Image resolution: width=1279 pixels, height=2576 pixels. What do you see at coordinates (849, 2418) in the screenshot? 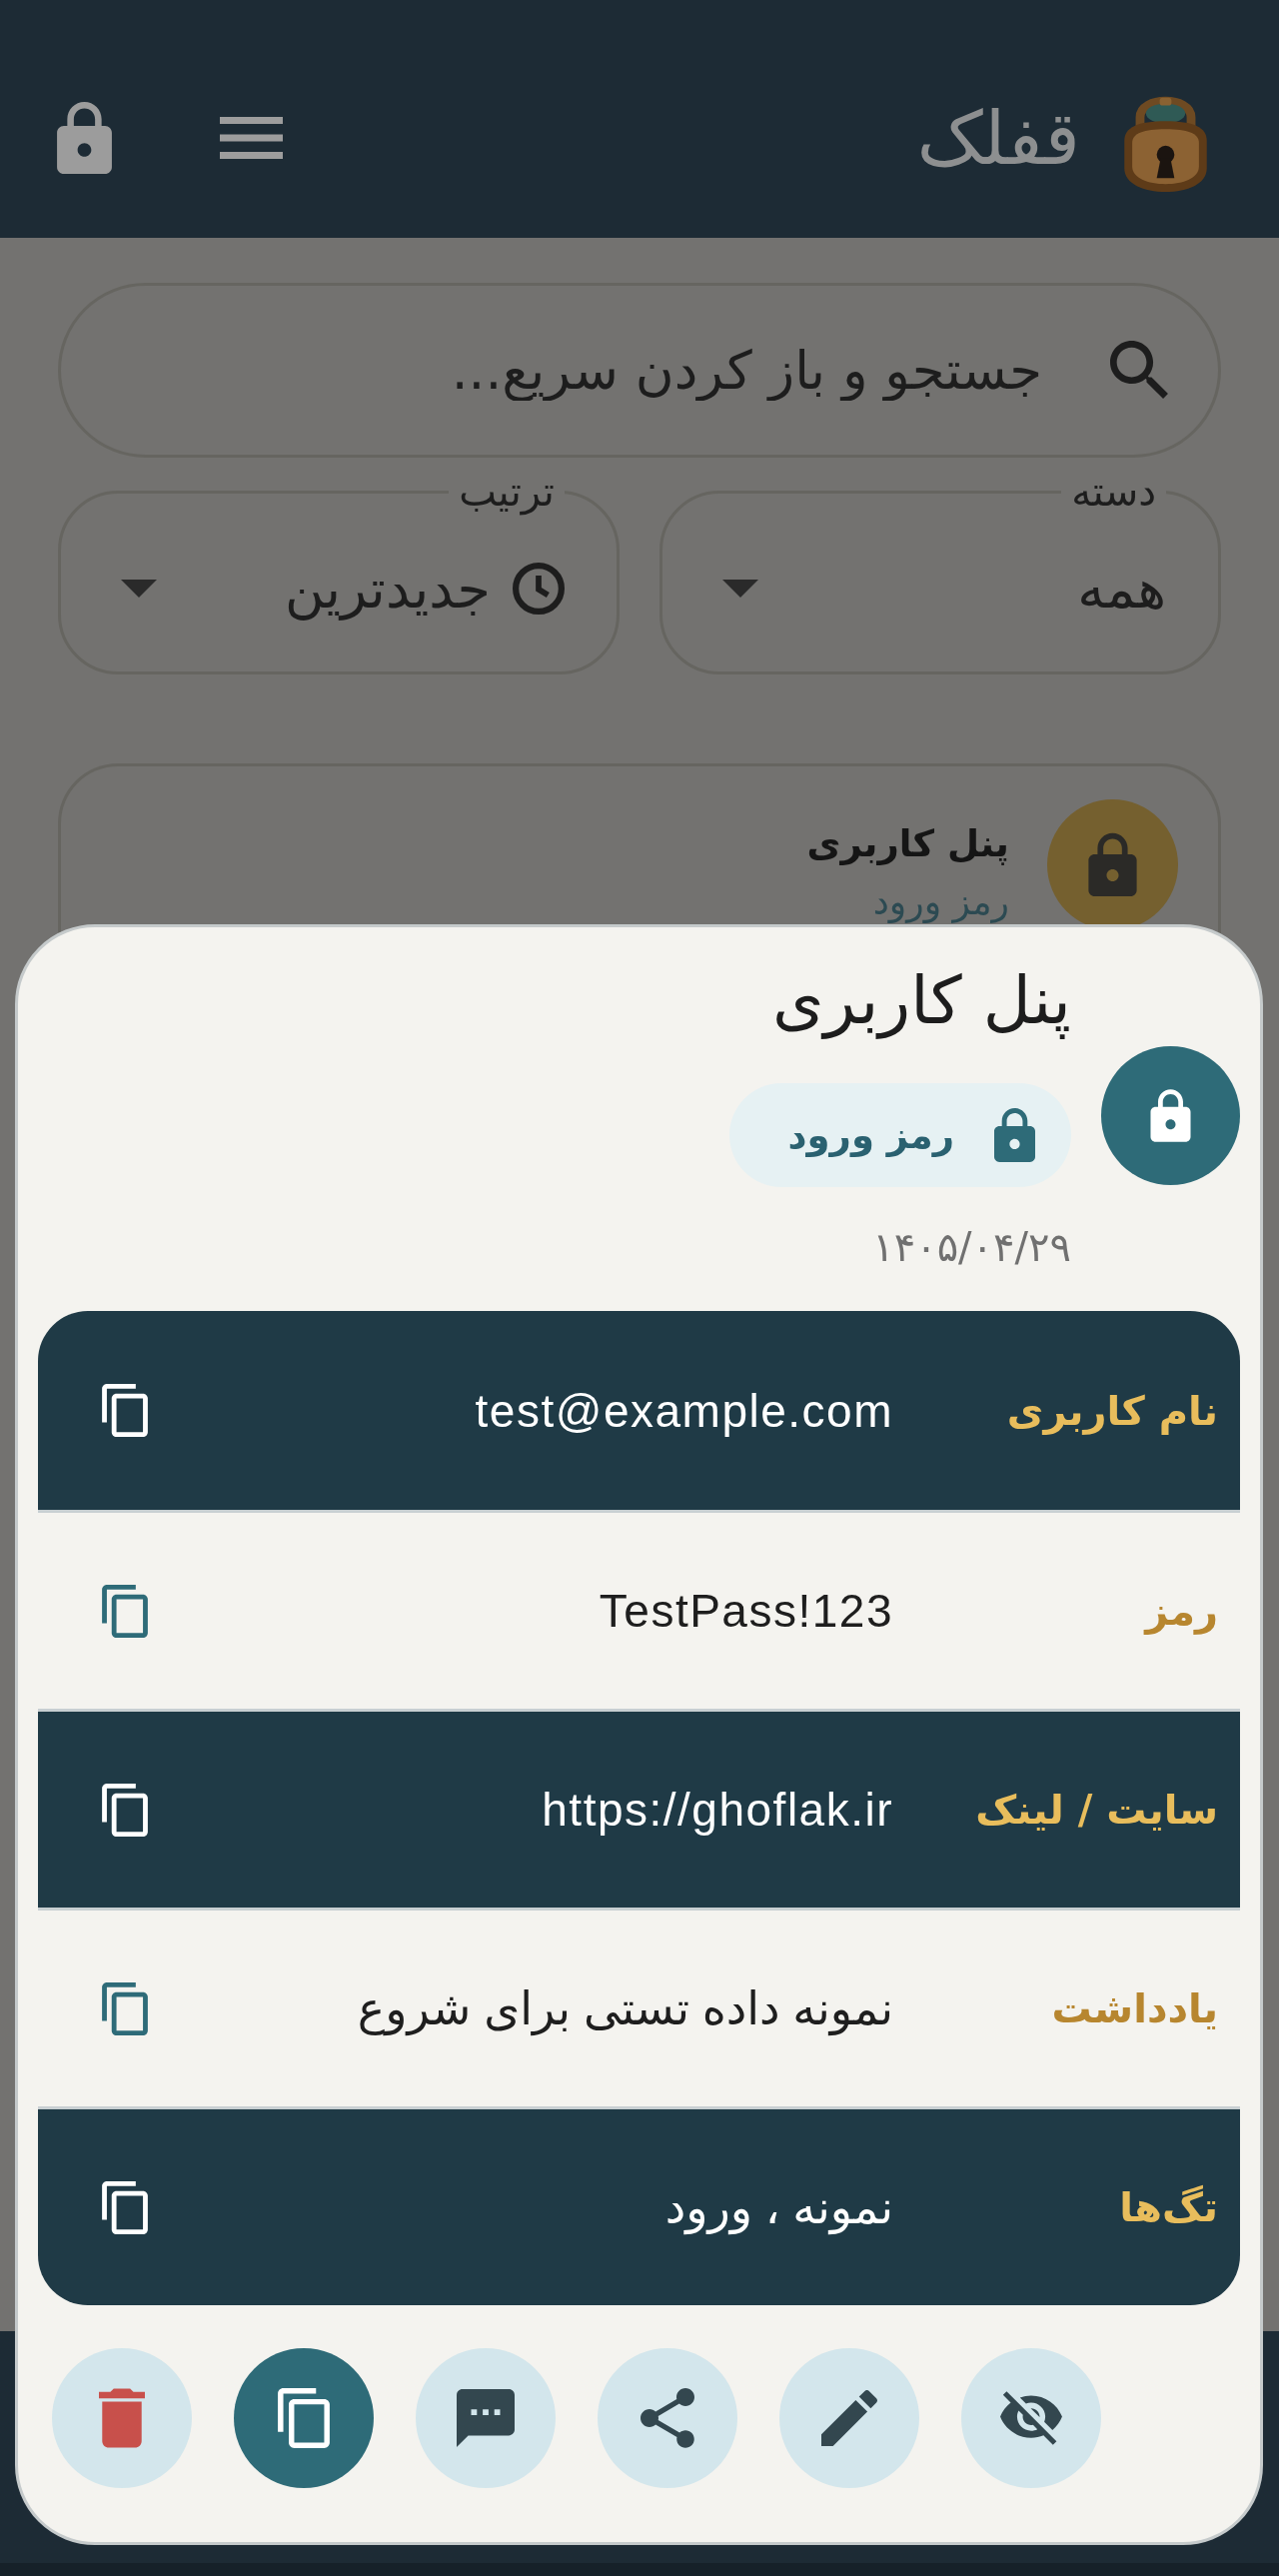
I see `pencil-icon` at bounding box center [849, 2418].